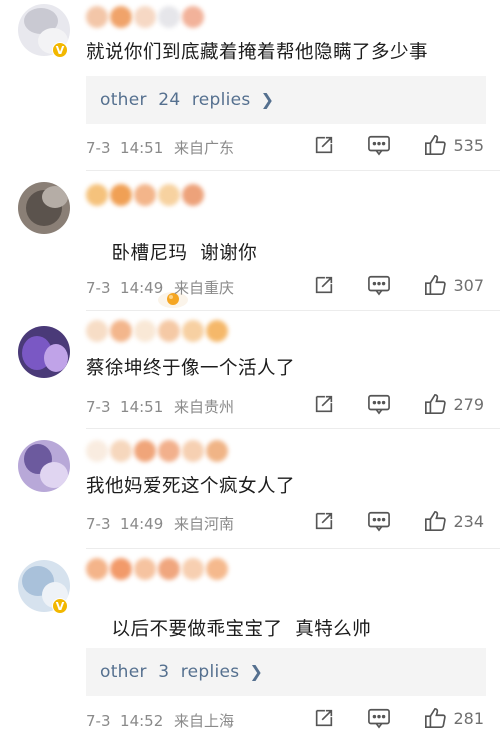  I want to click on like-count: 279, so click(468, 404).